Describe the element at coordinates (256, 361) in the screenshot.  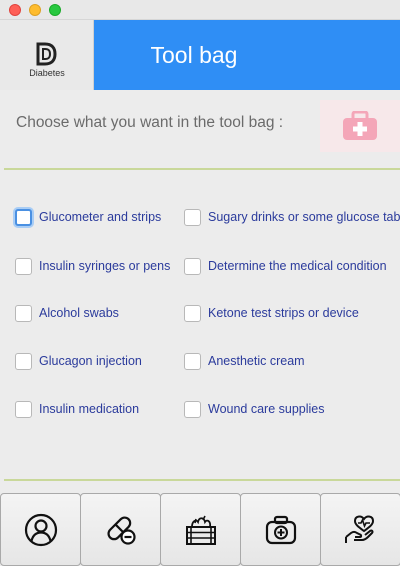
I see `option-label: Anesthetic cream` at that location.